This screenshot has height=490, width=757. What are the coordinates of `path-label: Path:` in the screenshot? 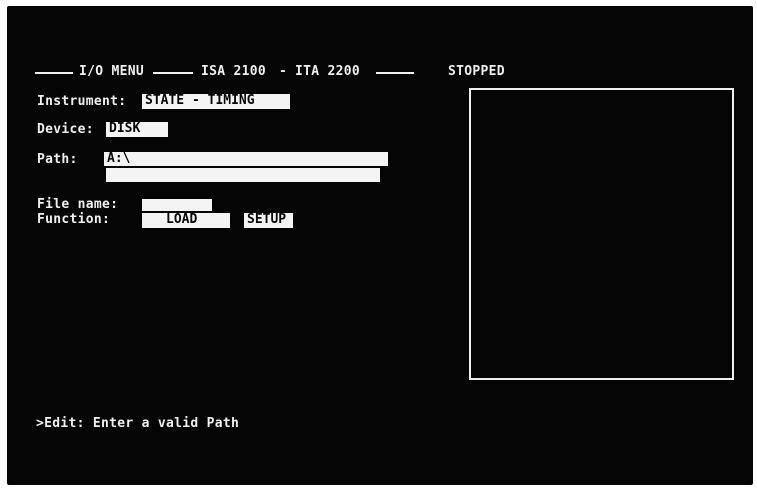 It's located at (57, 159).